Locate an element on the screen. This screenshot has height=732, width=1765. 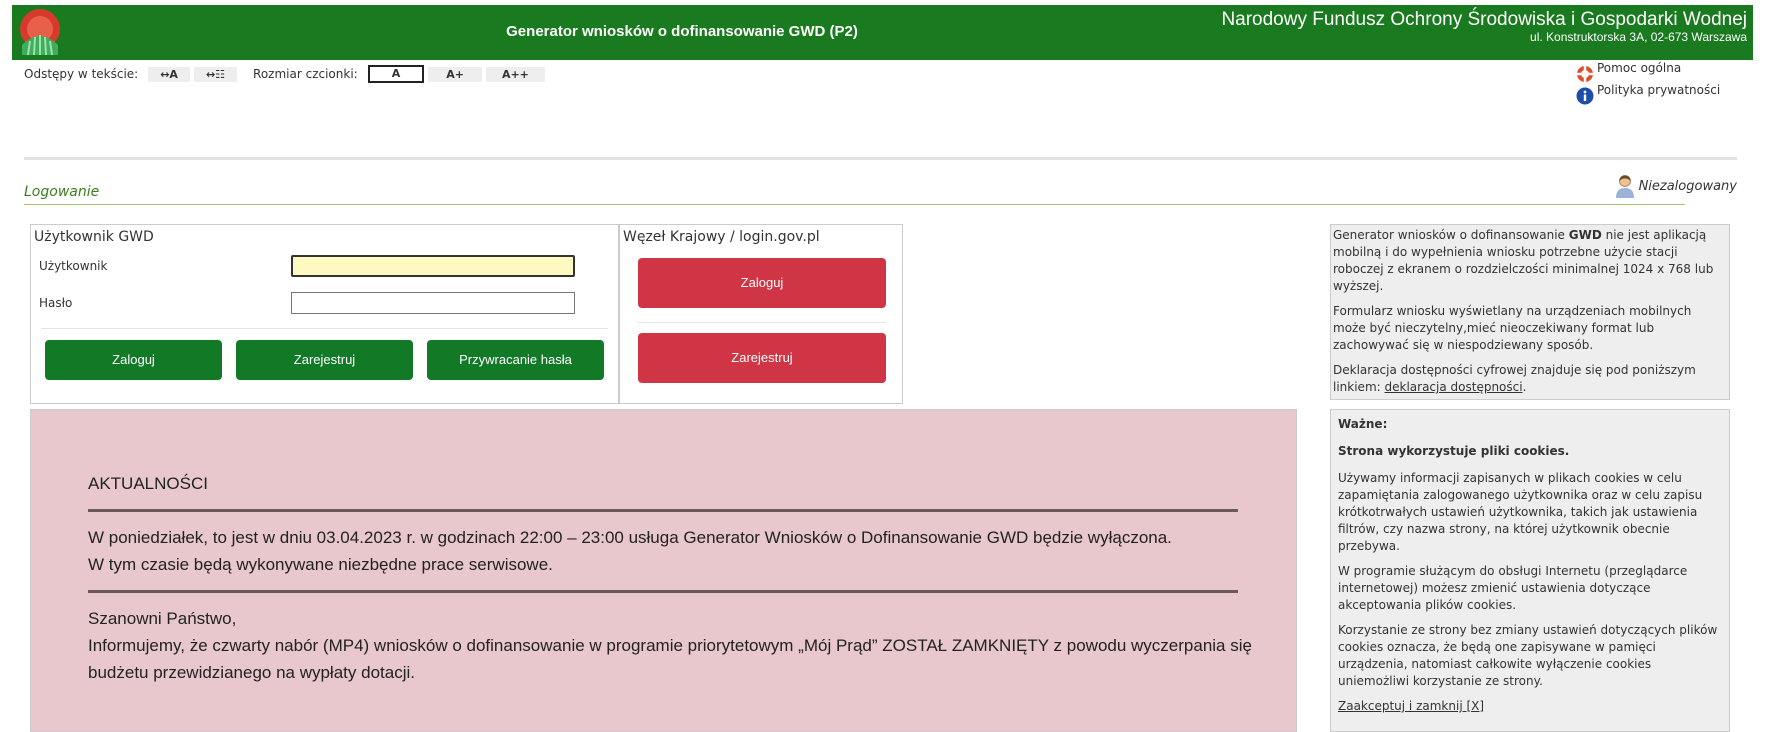
line-spacing-button: ↔☷ is located at coordinates (215, 74).